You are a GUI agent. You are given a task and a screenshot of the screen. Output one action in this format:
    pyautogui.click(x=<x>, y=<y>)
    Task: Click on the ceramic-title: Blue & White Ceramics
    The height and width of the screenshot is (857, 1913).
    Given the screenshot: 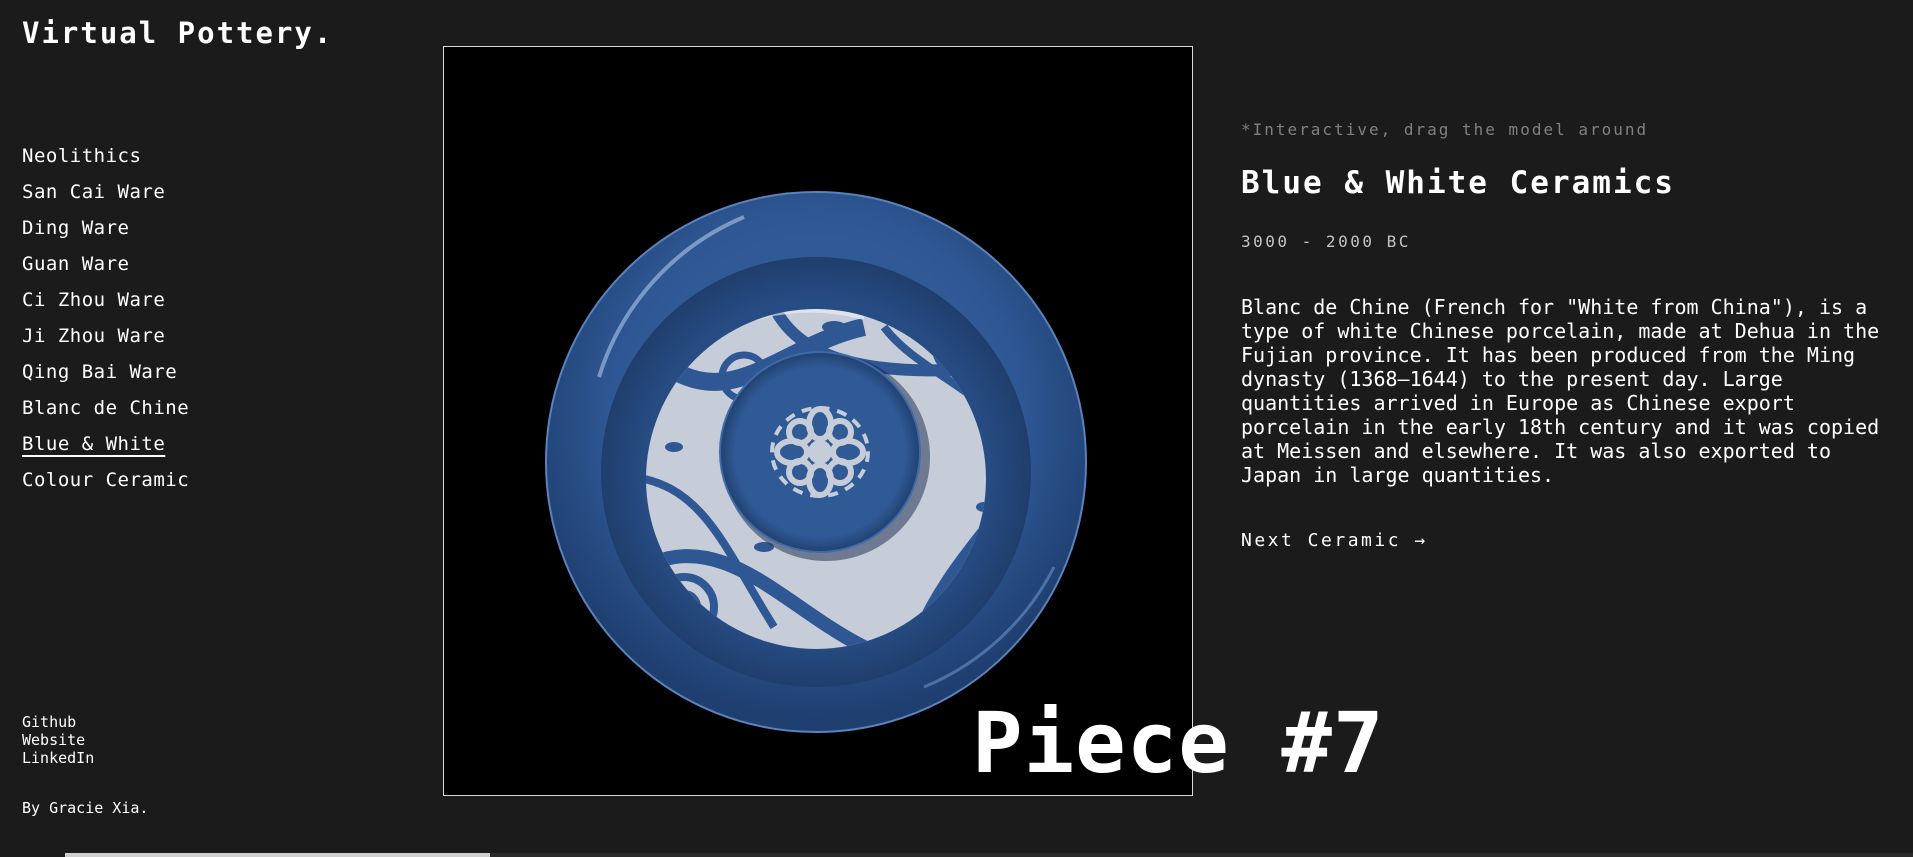 What is the action you would take?
    pyautogui.click(x=1458, y=183)
    